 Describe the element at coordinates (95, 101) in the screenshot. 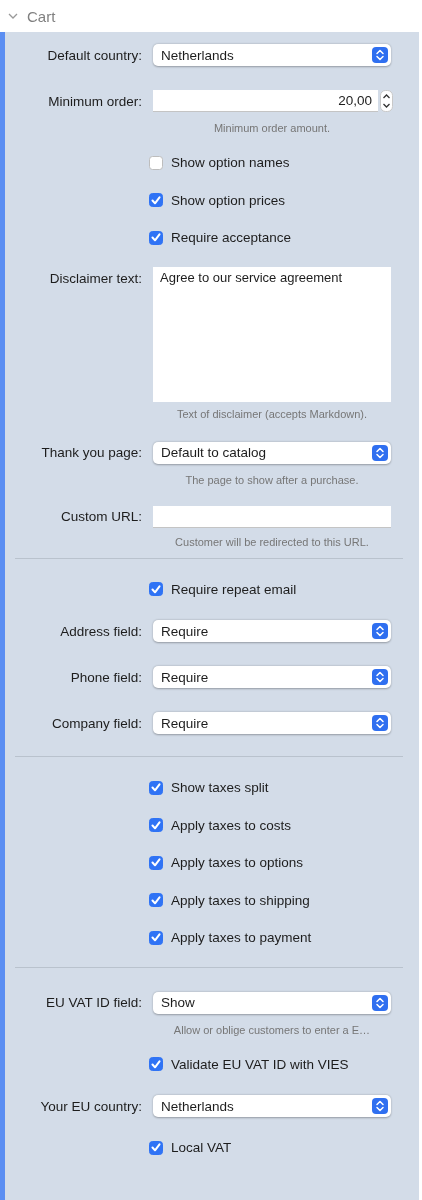

I see `field-label: Minimum order:` at that location.